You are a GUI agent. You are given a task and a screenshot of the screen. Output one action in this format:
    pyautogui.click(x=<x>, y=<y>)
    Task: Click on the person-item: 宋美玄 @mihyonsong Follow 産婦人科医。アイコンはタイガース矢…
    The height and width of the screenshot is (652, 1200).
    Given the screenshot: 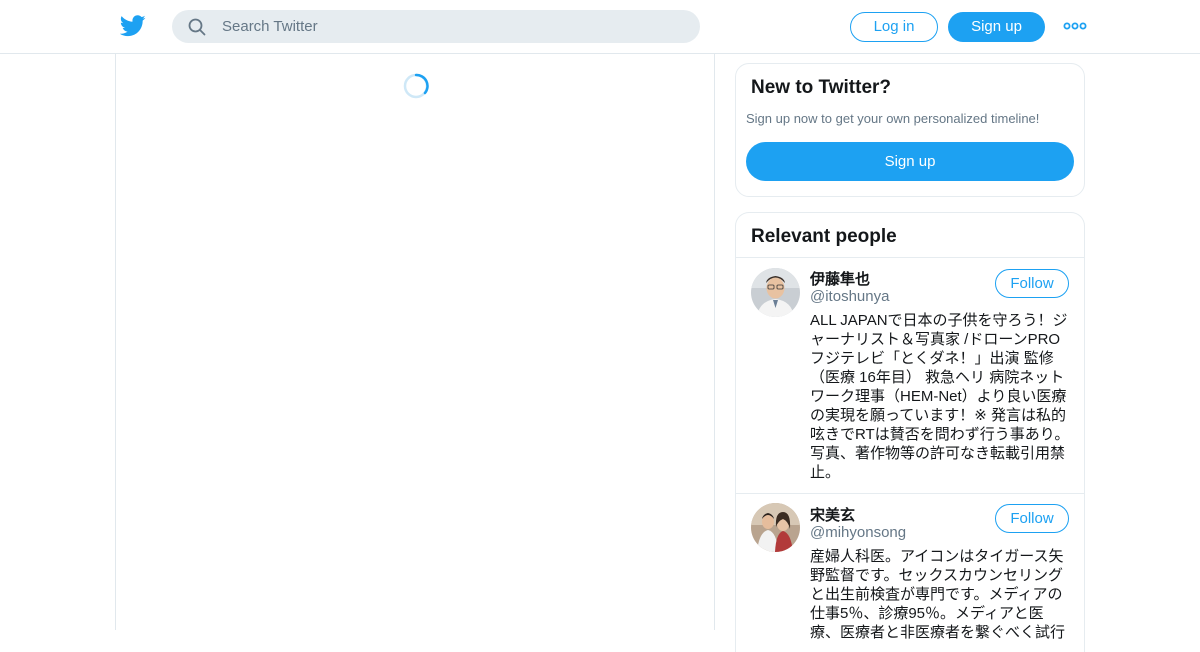 What is the action you would take?
    pyautogui.click(x=910, y=573)
    